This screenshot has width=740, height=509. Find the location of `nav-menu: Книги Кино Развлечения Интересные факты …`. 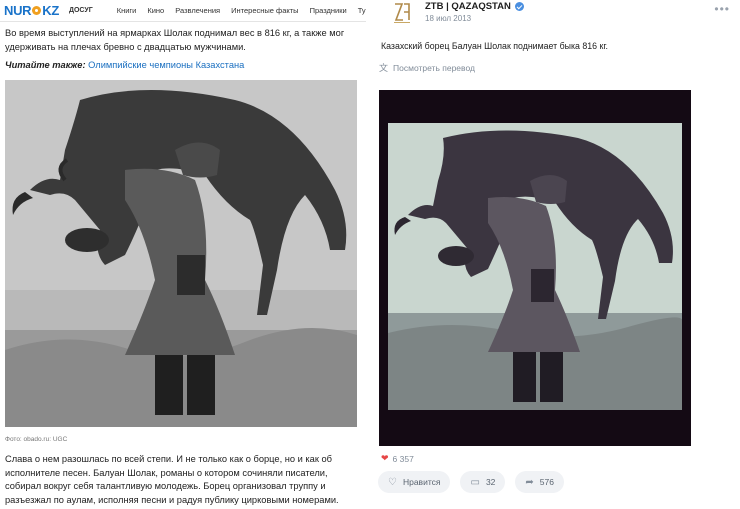

nav-menu: Книги Кино Развлечения Интересные факты … is located at coordinates (241, 10).